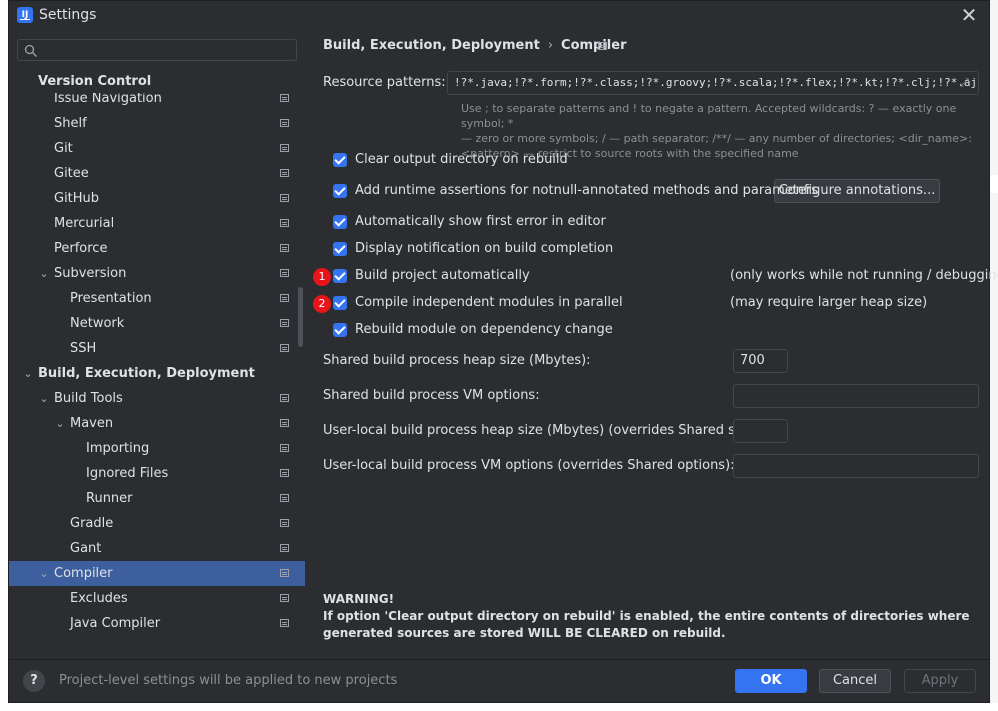  I want to click on sidebar-item-presentation: Presentation, so click(157, 298).